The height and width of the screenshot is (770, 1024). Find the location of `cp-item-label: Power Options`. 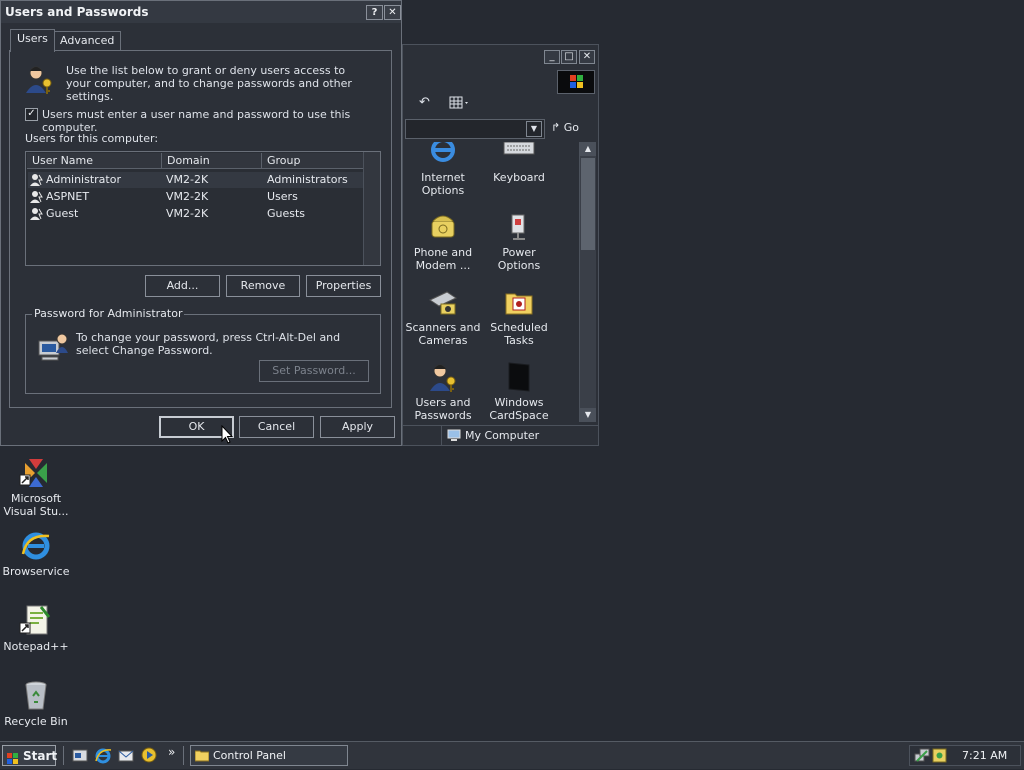

cp-item-label: Power Options is located at coordinates (519, 259).